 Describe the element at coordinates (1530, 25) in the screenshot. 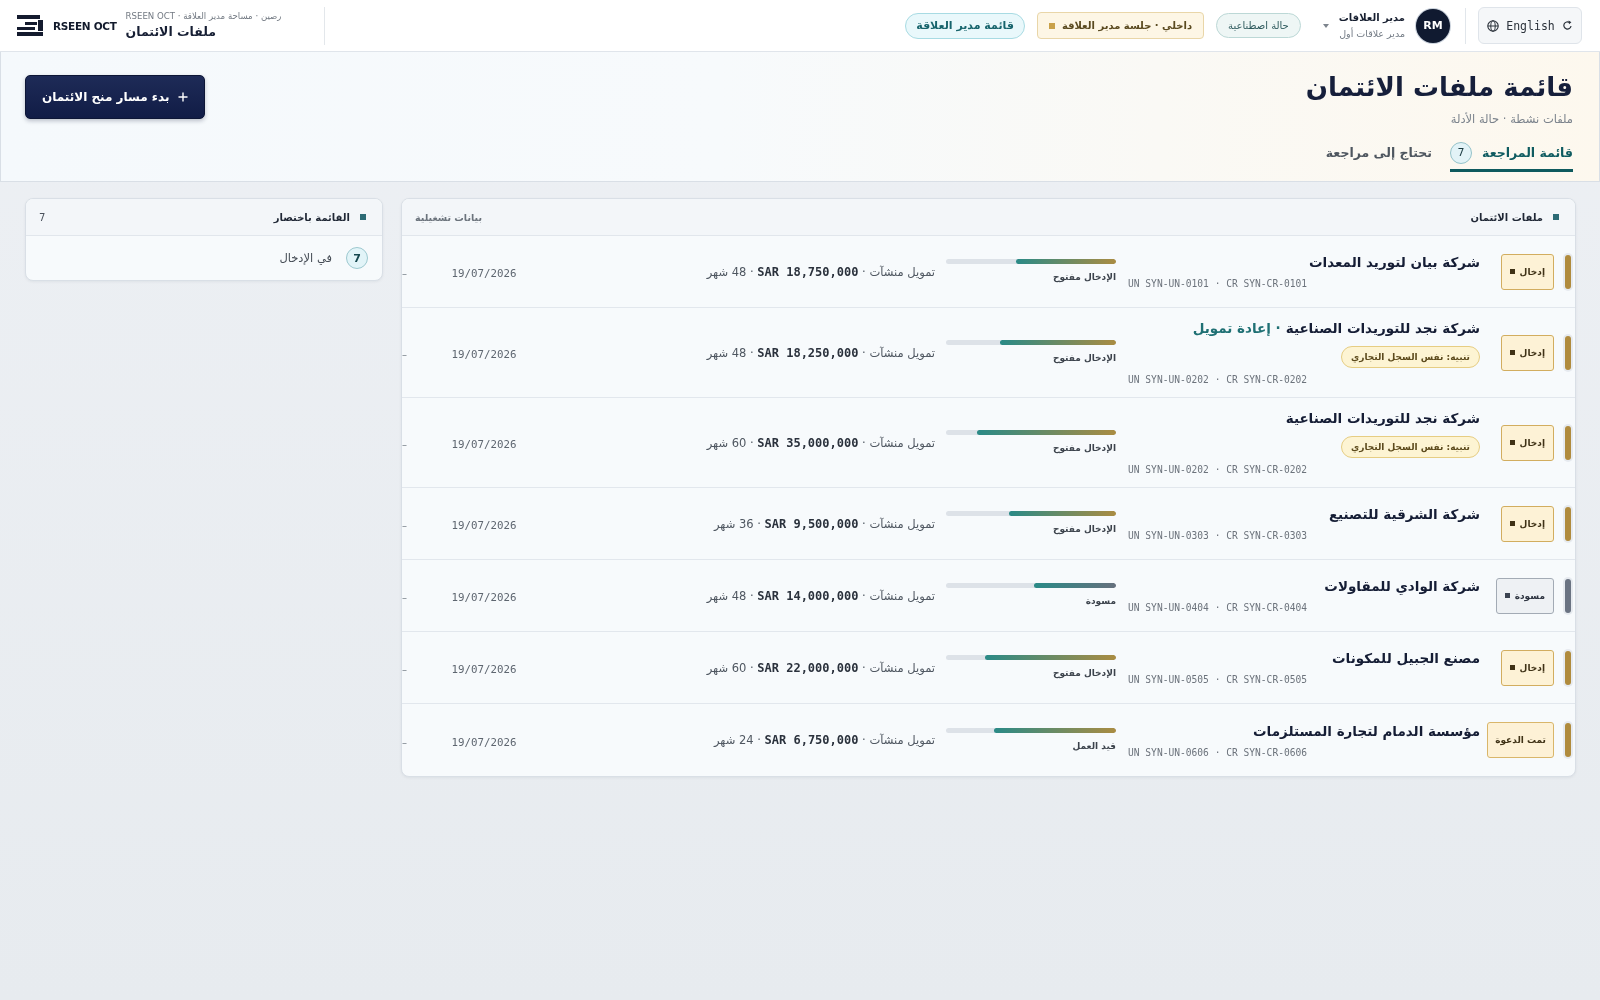

I see `language-button: English` at that location.